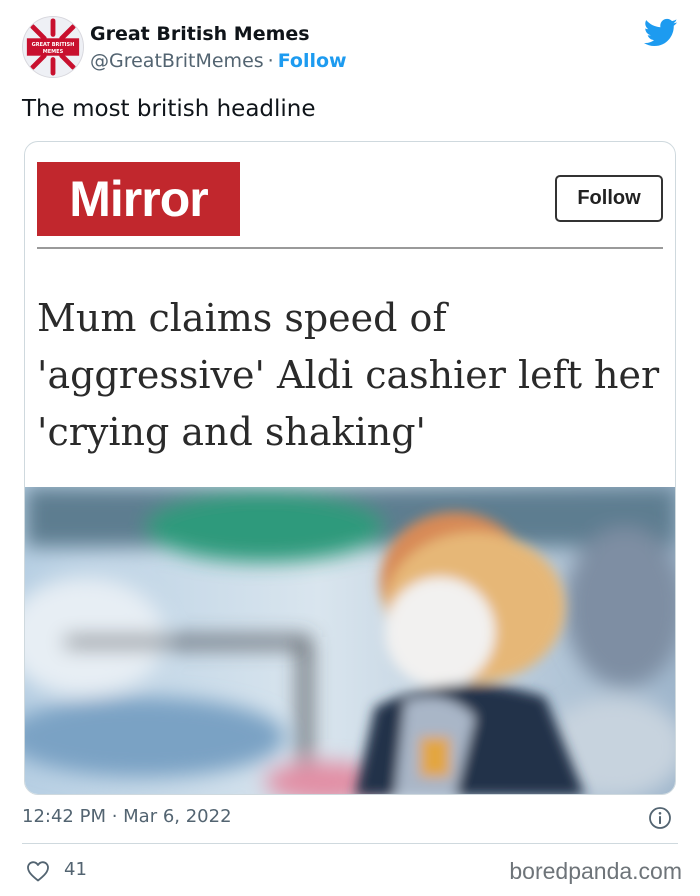  I want to click on info-icon, so click(660, 818).